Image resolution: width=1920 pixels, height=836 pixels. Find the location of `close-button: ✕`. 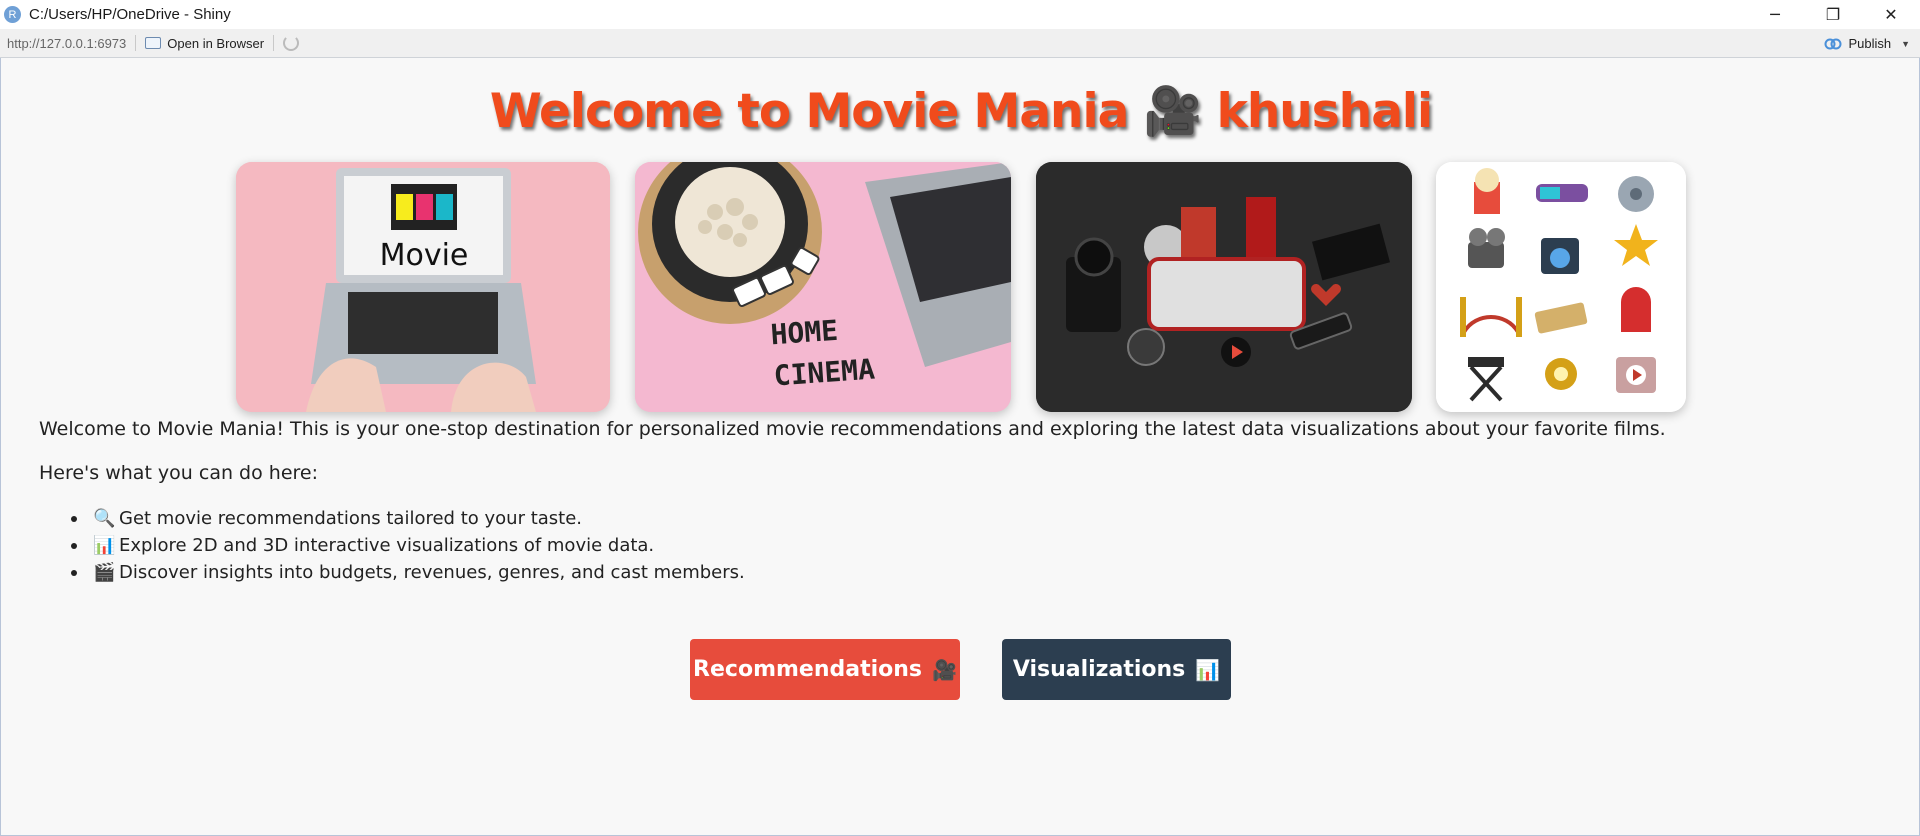

close-button: ✕ is located at coordinates (1891, 14).